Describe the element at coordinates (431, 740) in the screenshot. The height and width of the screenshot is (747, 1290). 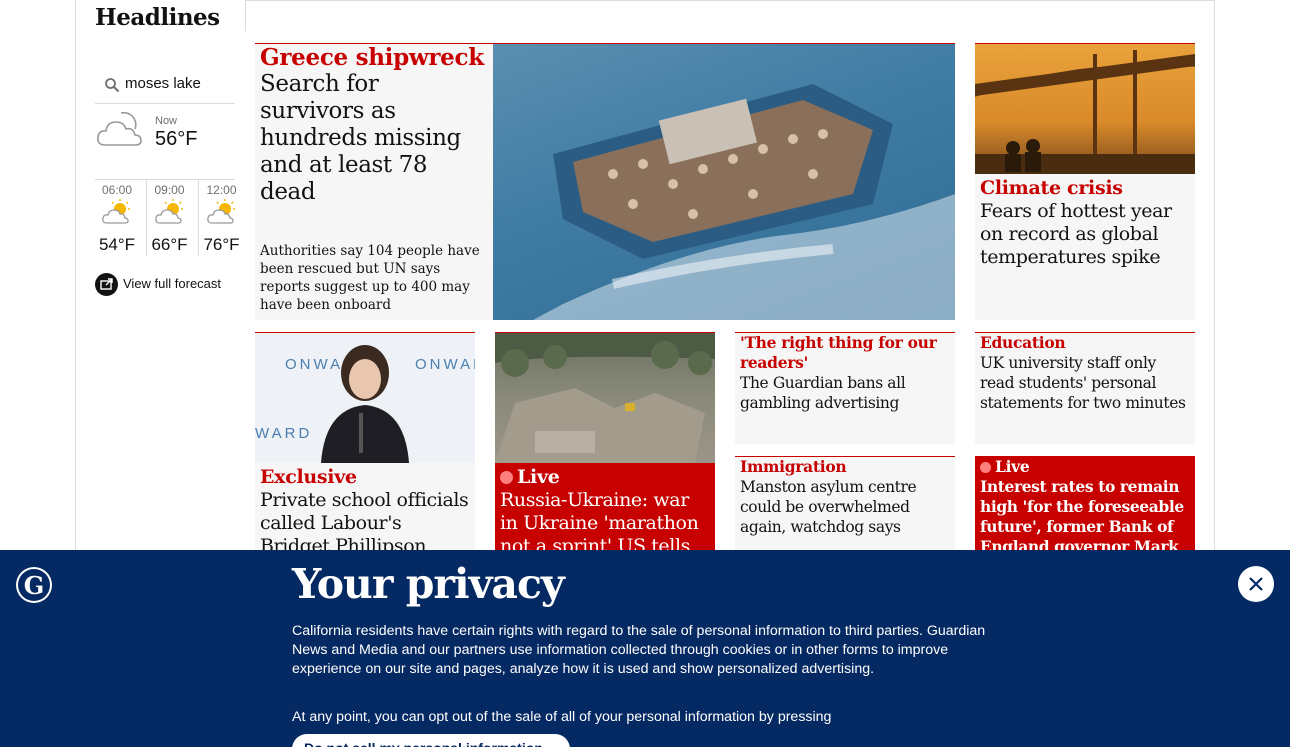
I see `do-not-sell-button: Do not sell my personal information` at that location.